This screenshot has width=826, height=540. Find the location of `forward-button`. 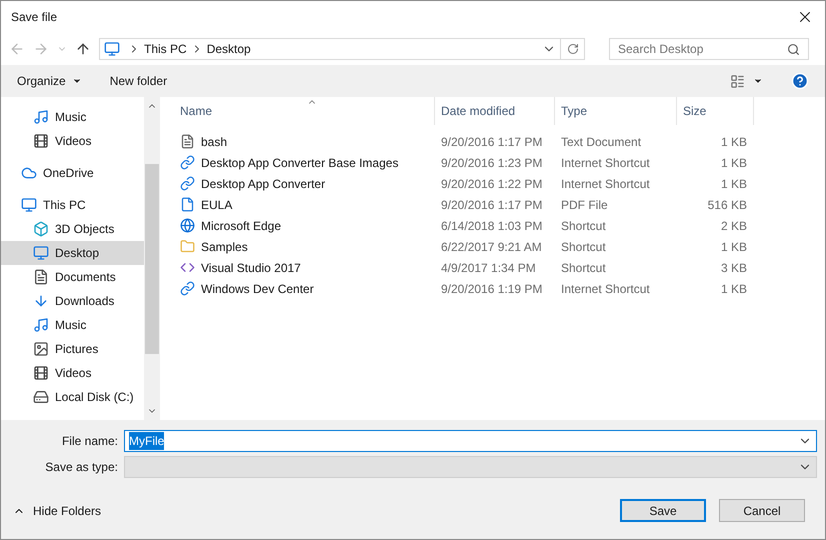

forward-button is located at coordinates (41, 49).